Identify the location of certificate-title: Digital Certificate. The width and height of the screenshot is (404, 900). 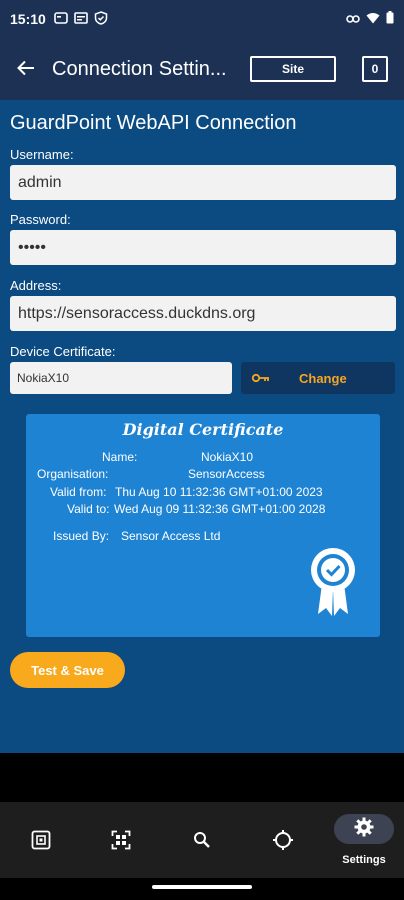
(203, 429).